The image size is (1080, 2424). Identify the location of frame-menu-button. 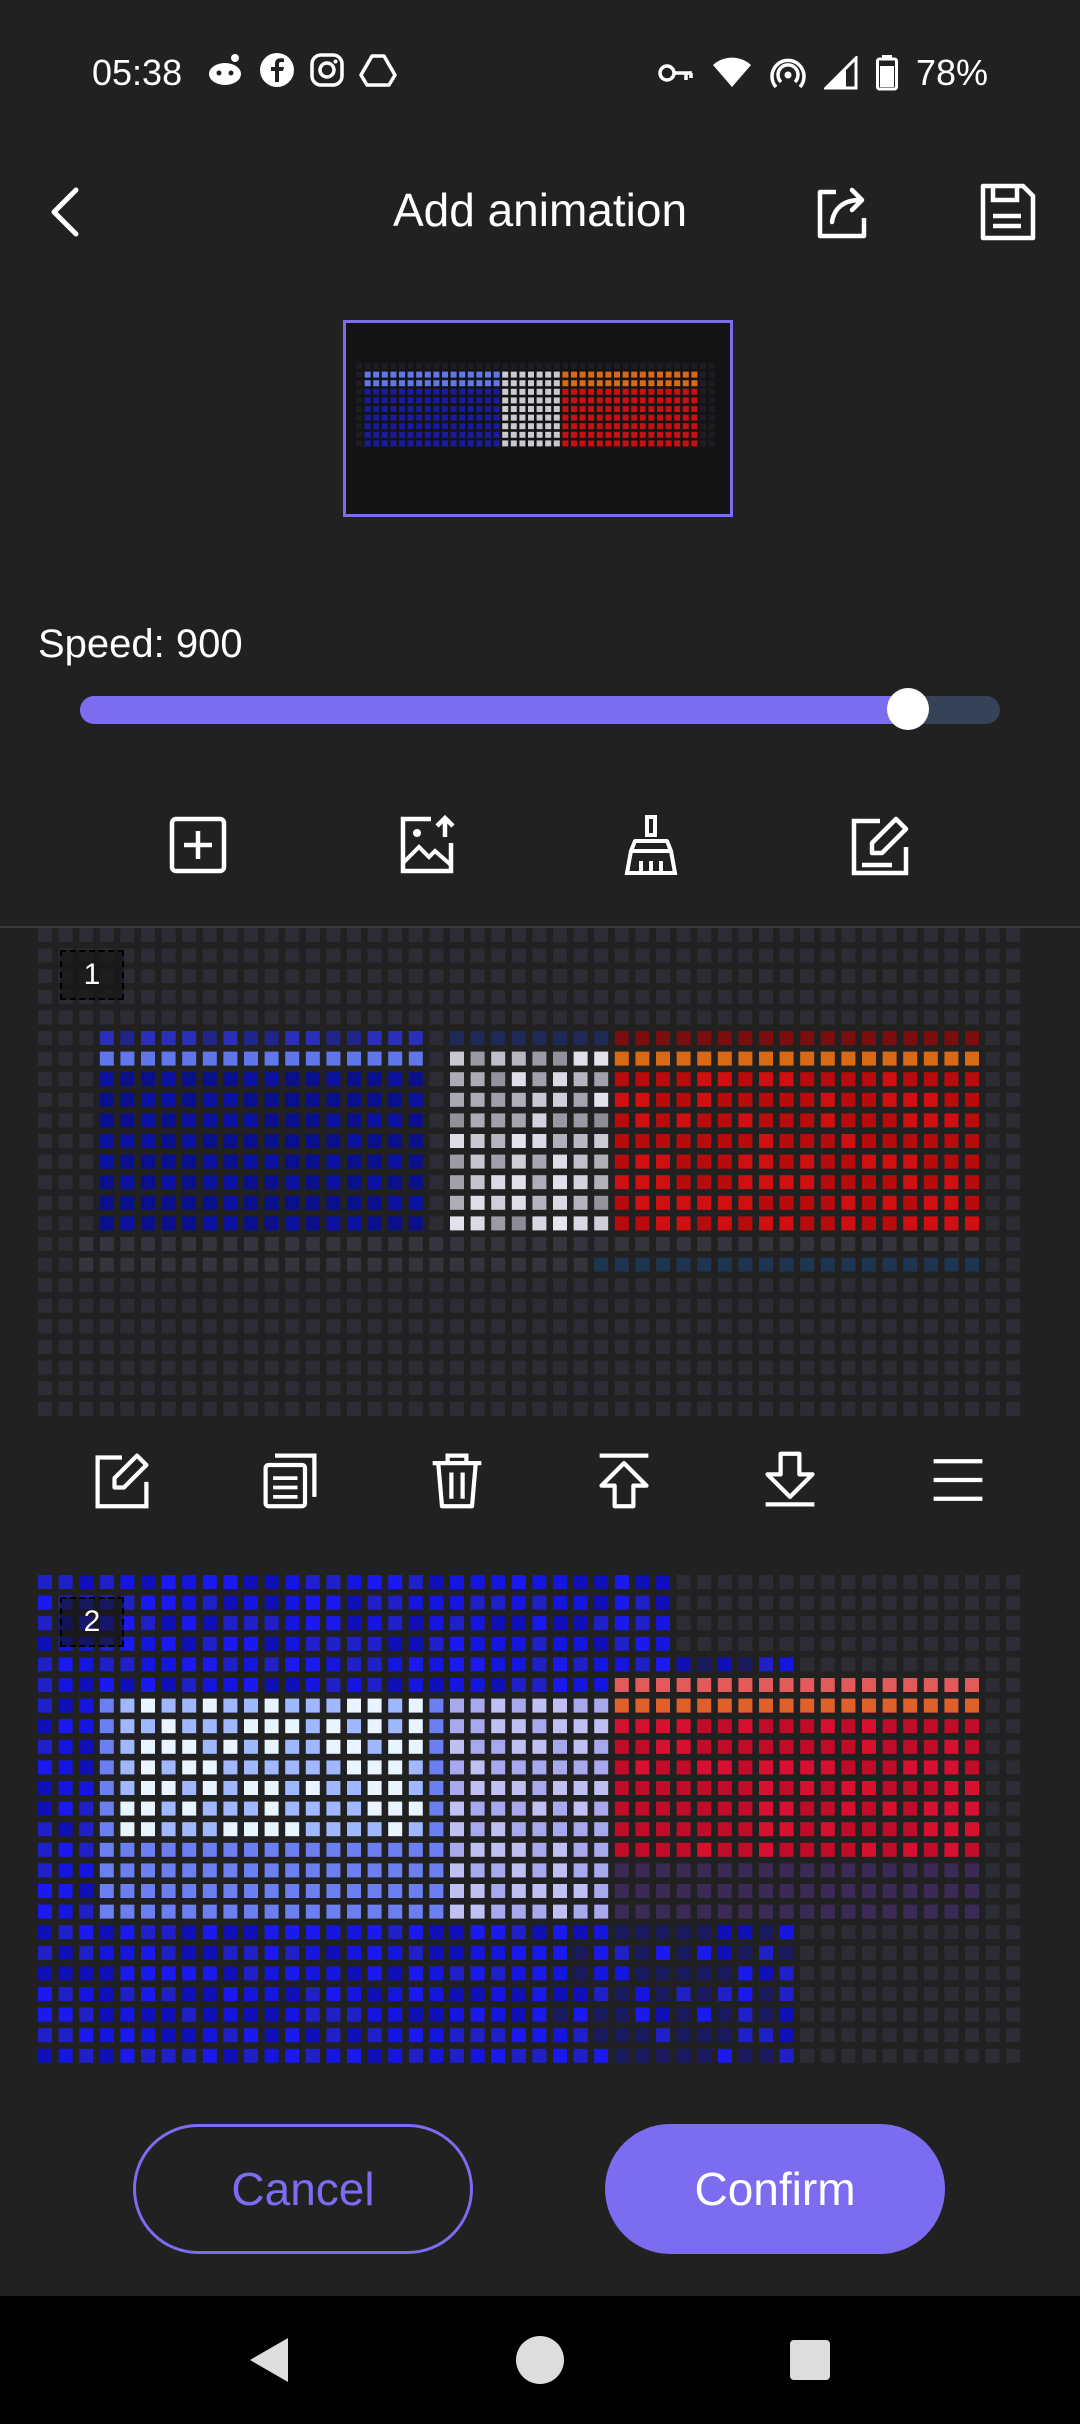
(958, 1480).